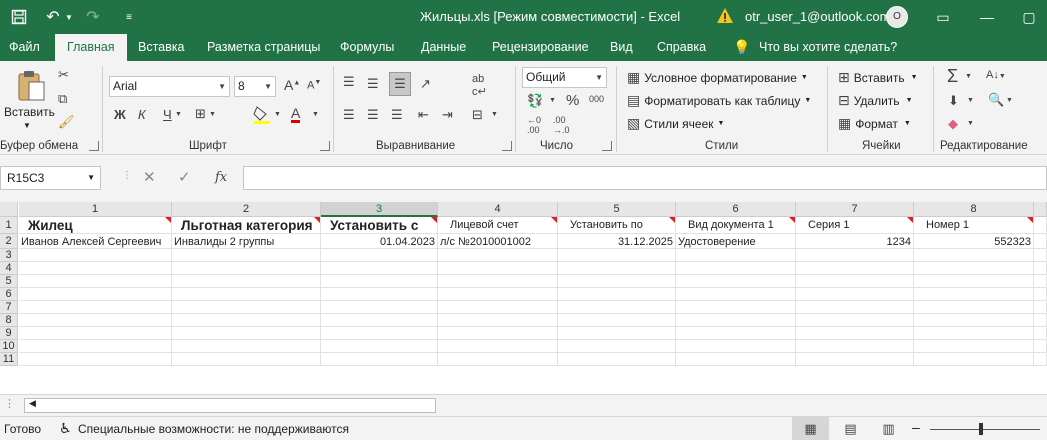 The width and height of the screenshot is (1047, 440). Describe the element at coordinates (878, 77) in the screenshot. I see `insert-cells-button: ⊞ Вставить ▼` at that location.